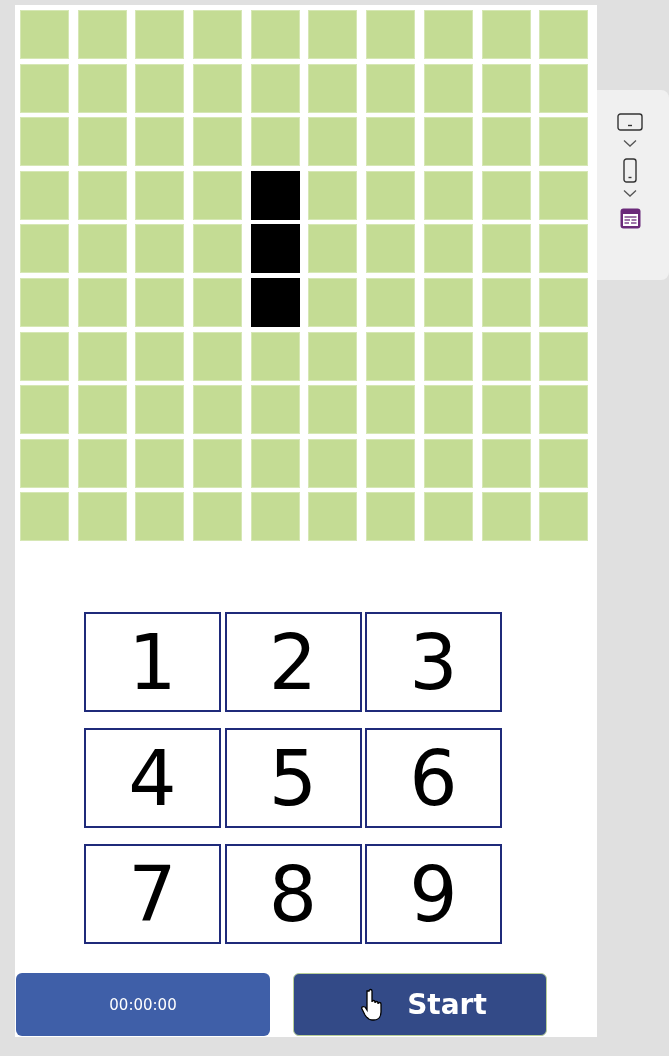  I want to click on landscape-screen-icon, so click(630, 122).